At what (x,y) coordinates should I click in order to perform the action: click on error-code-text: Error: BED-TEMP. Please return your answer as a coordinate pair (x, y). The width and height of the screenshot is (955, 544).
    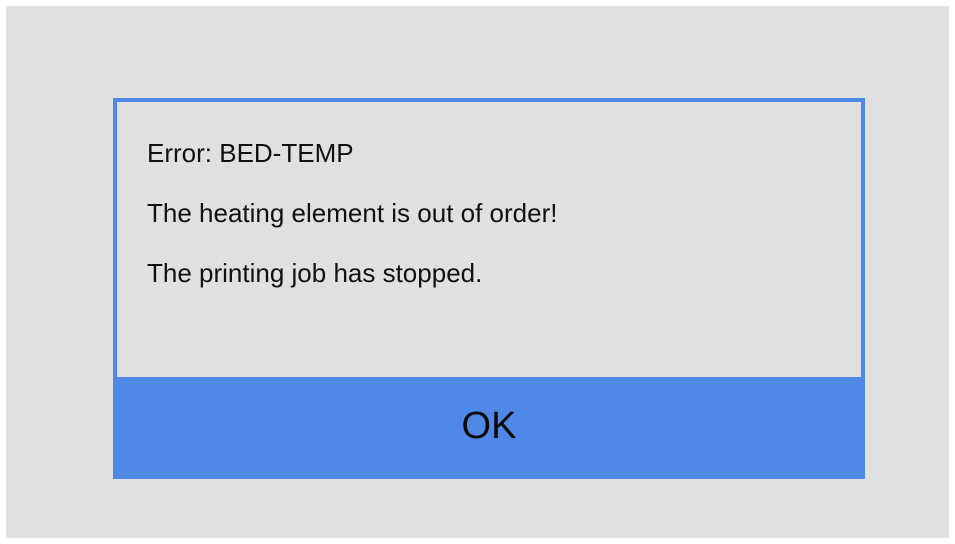
    Looking at the image, I should click on (250, 153).